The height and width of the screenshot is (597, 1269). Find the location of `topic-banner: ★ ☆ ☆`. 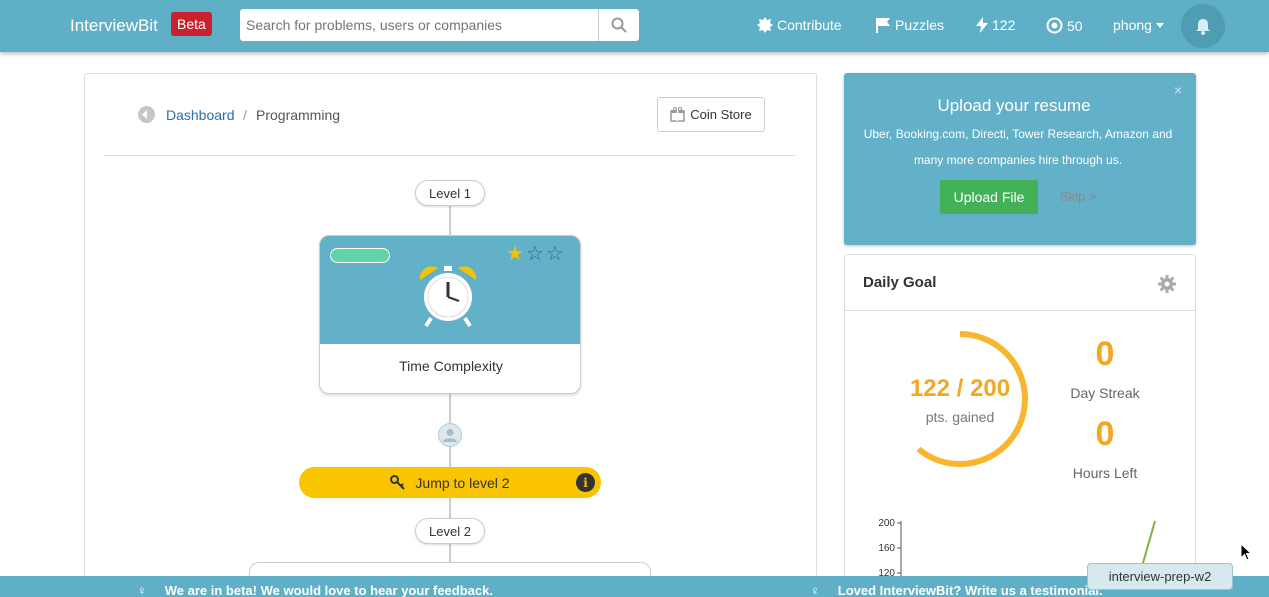

topic-banner: ★ ☆ ☆ is located at coordinates (450, 290).